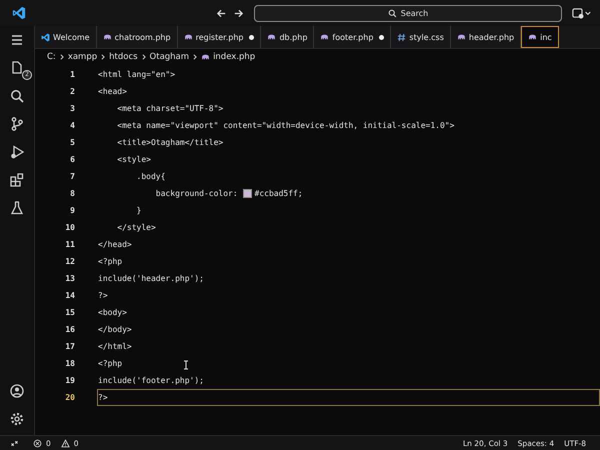 The image size is (600, 450). I want to click on code-line: }, so click(139, 210).